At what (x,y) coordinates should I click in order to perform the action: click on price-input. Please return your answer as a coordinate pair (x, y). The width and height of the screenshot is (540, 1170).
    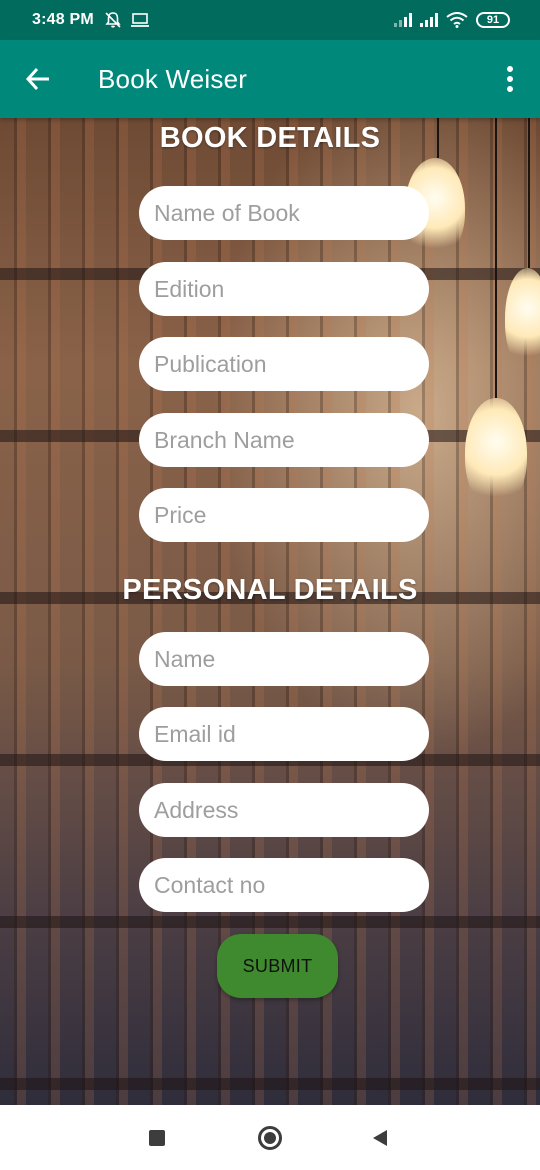
    Looking at the image, I should click on (284, 515).